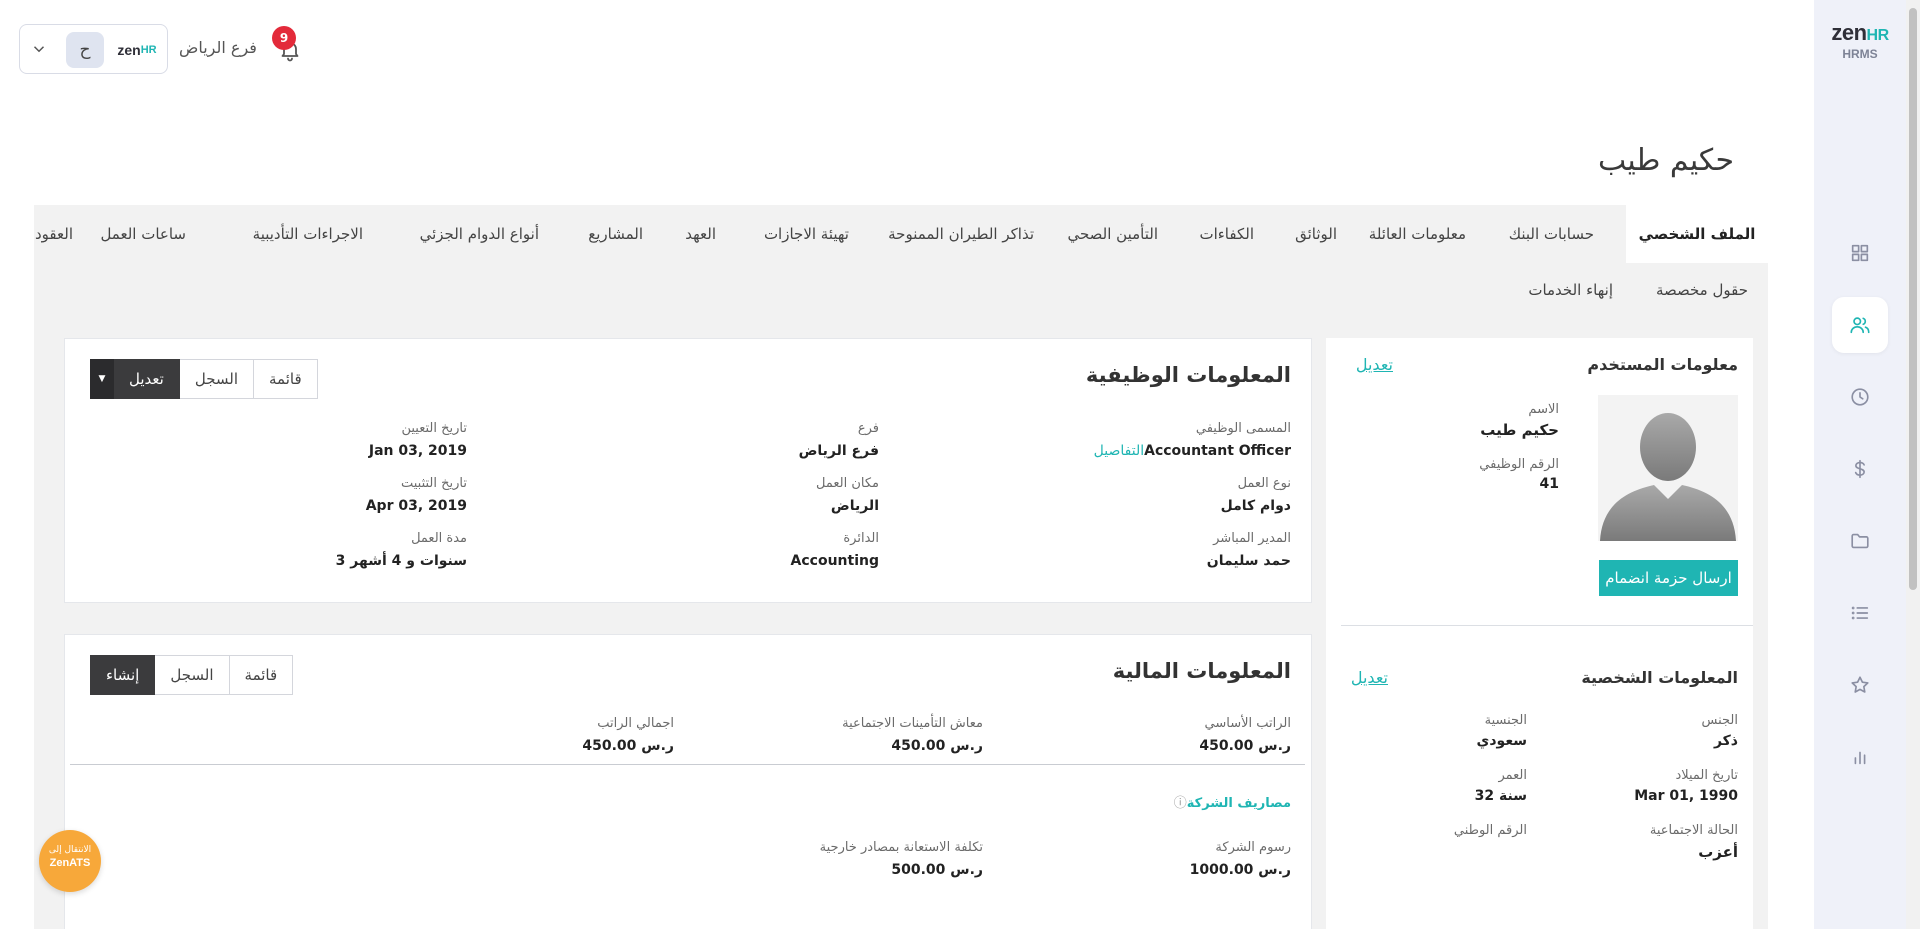 Image resolution: width=1920 pixels, height=929 pixels. What do you see at coordinates (85, 50) in the screenshot?
I see `user-avatar: ح` at bounding box center [85, 50].